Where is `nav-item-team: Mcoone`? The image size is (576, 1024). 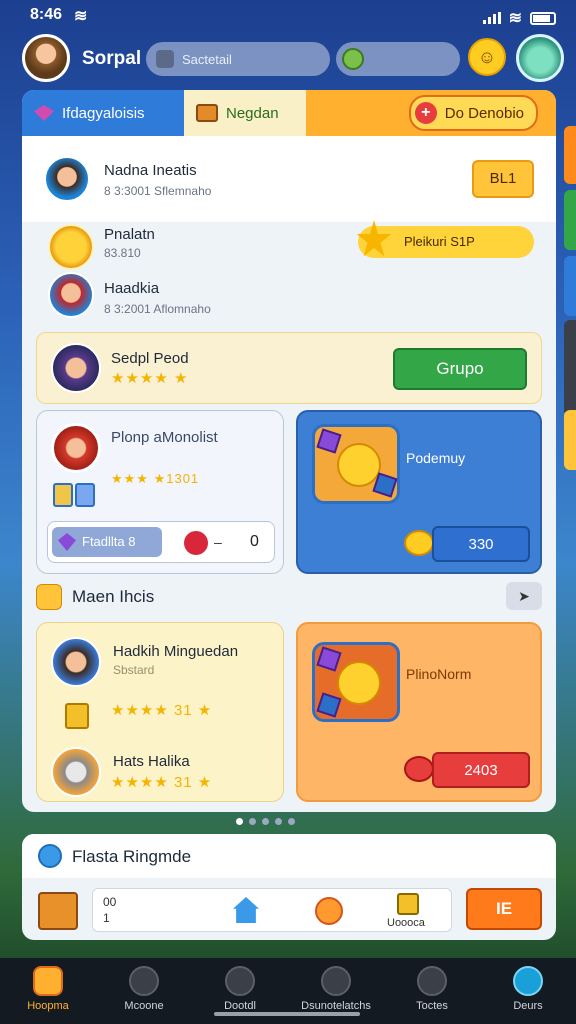 nav-item-team: Mcoone is located at coordinates (144, 991).